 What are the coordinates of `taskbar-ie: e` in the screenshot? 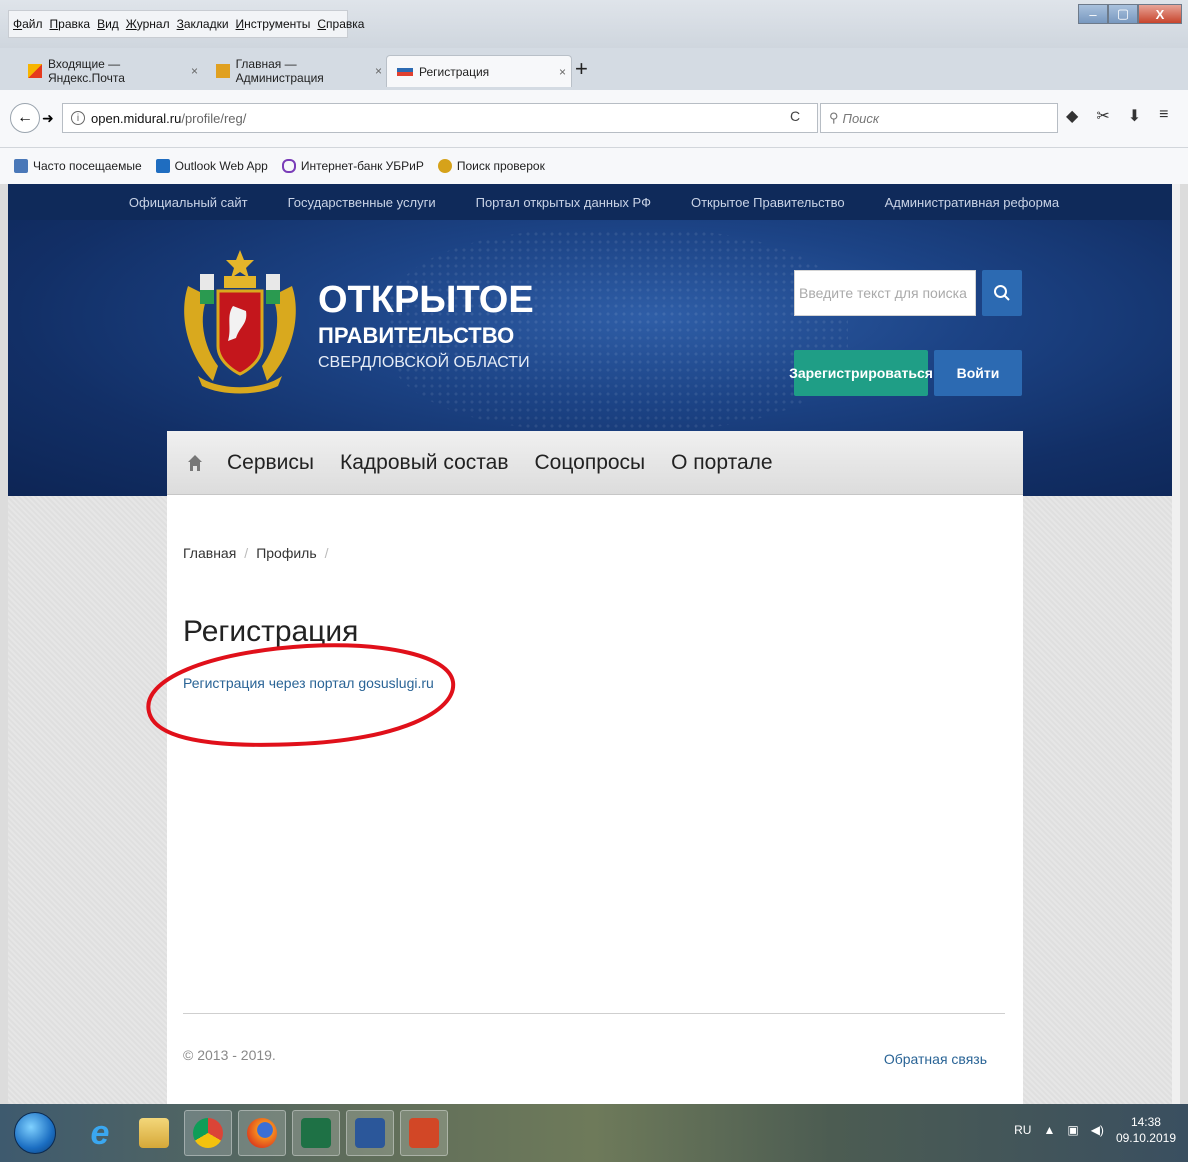 It's located at (100, 1133).